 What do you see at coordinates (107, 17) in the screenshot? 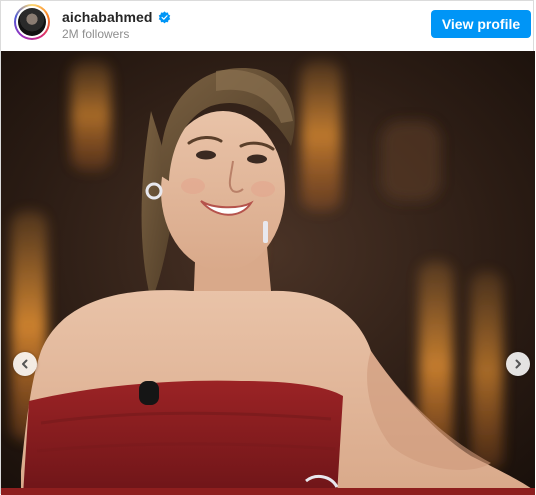
I see `username-link: aichabahmed` at bounding box center [107, 17].